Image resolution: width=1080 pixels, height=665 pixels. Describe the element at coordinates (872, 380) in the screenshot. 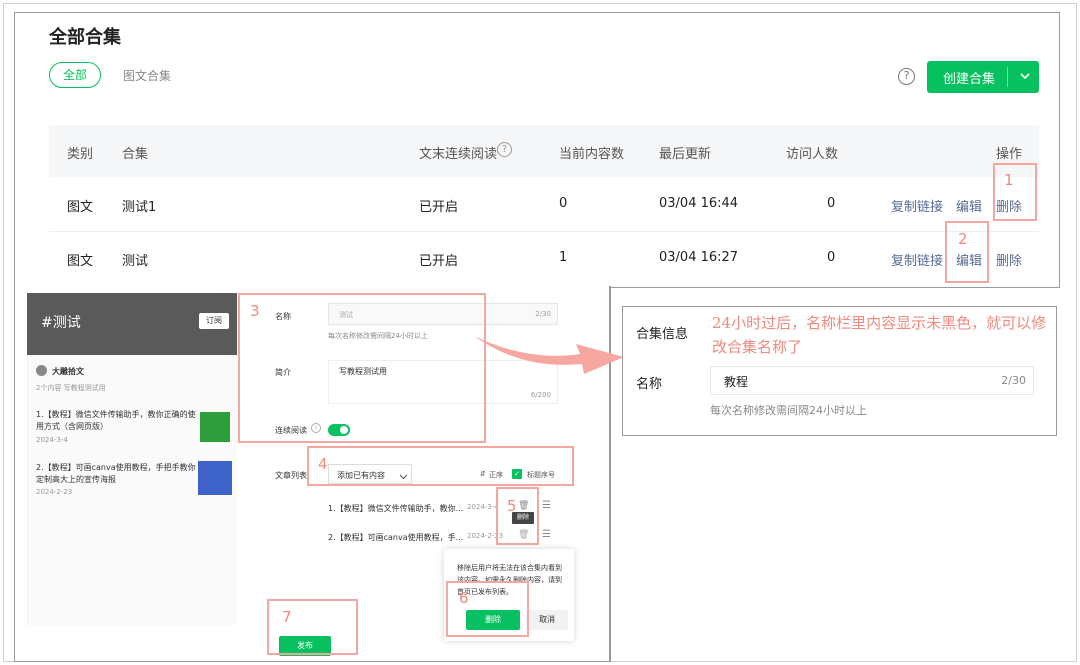

I see `info-name-input: 教程 2/30` at that location.